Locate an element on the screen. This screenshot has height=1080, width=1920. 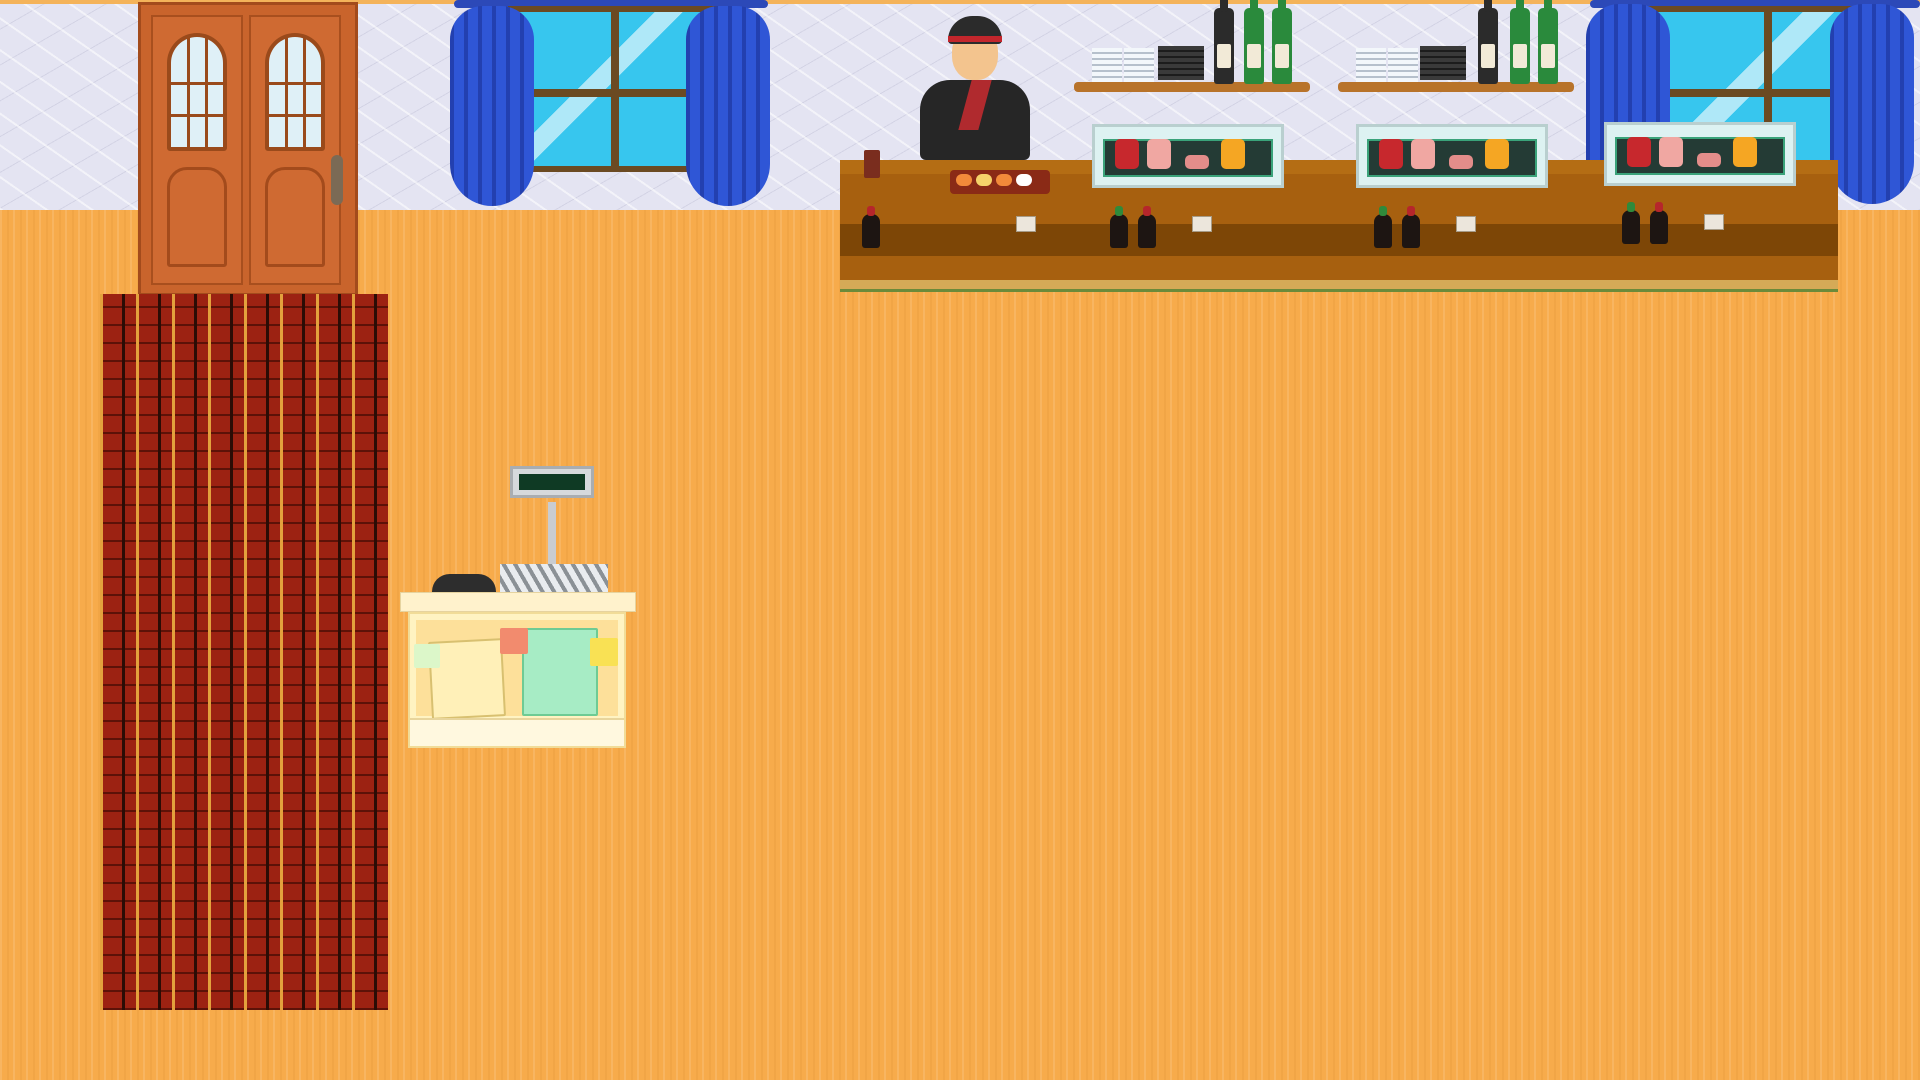
menu-card-icon is located at coordinates (560, 672).